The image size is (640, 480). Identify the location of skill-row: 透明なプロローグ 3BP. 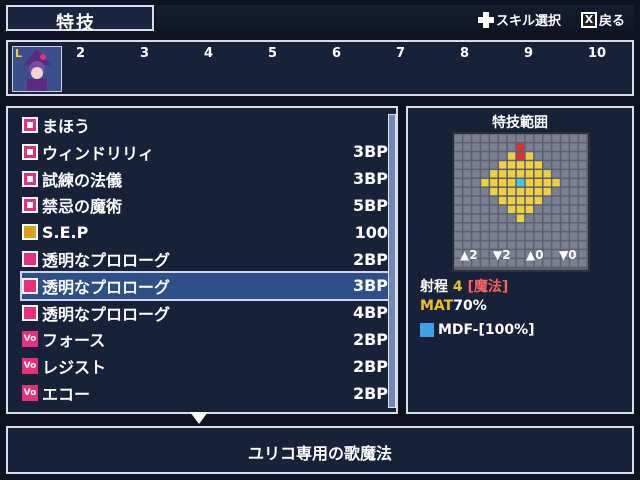
(205, 285).